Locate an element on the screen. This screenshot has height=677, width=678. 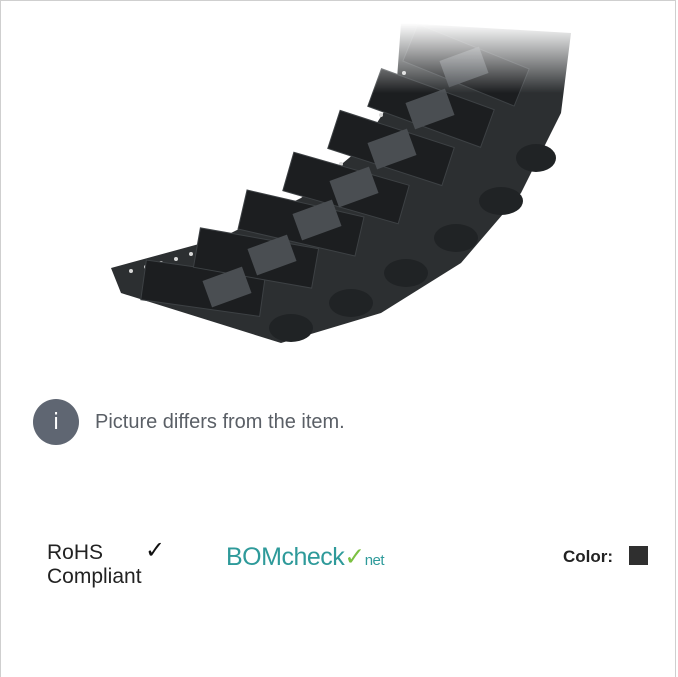
bomcheck-logo: BOMcheck✓net is located at coordinates (305, 557).